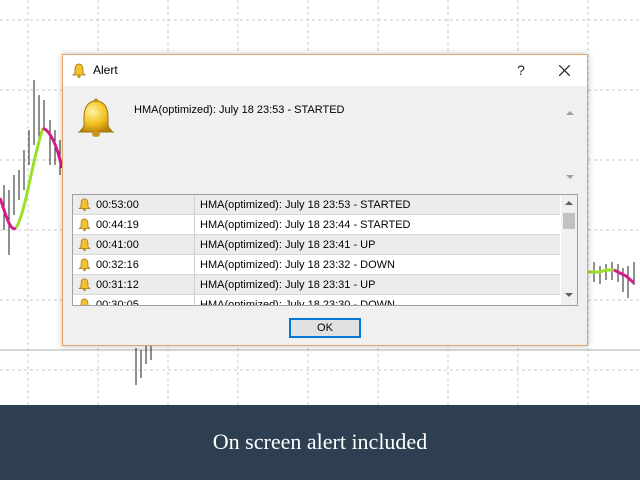  I want to click on close-icon, so click(564, 70).